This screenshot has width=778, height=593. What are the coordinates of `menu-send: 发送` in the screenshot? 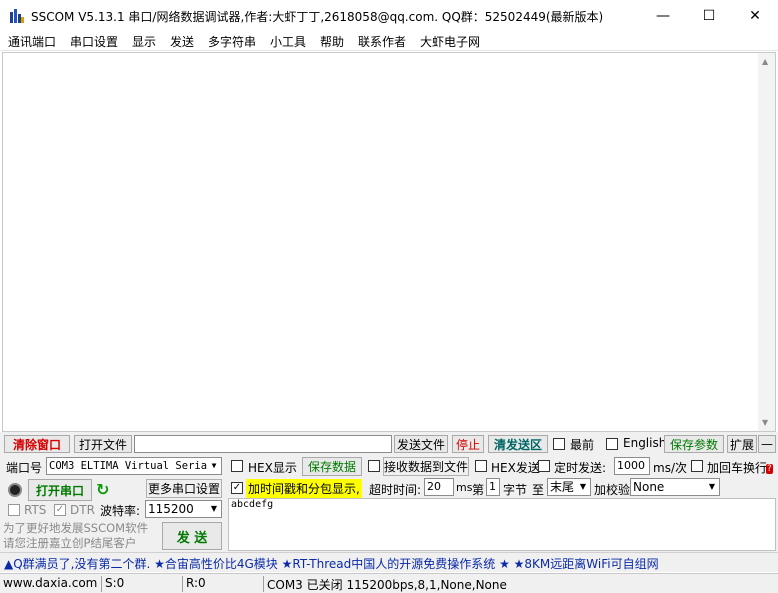 It's located at (182, 41).